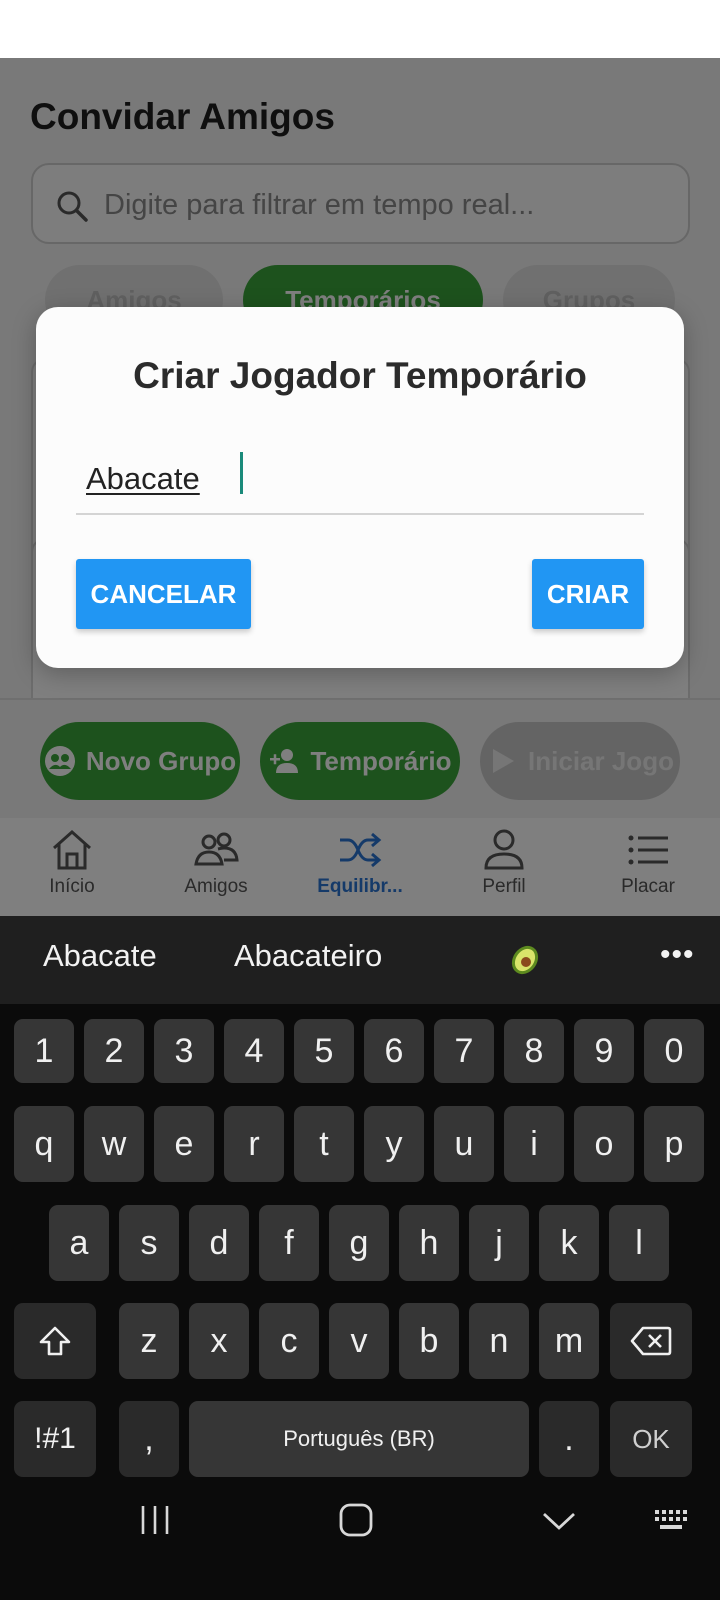 The height and width of the screenshot is (1600, 720). Describe the element at coordinates (674, 1144) in the screenshot. I see `key-p: p` at that location.